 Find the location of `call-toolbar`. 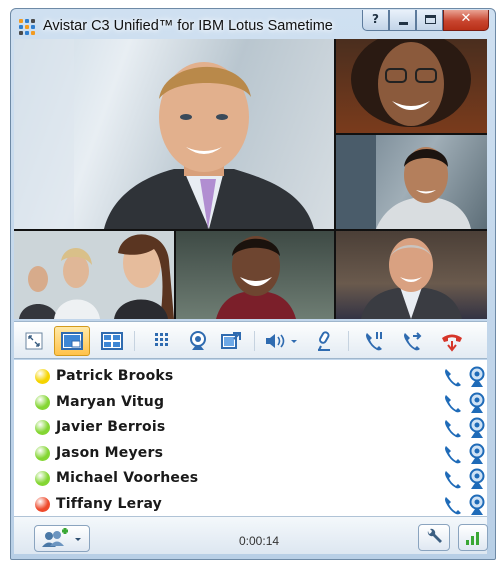

call-toolbar is located at coordinates (250, 340).